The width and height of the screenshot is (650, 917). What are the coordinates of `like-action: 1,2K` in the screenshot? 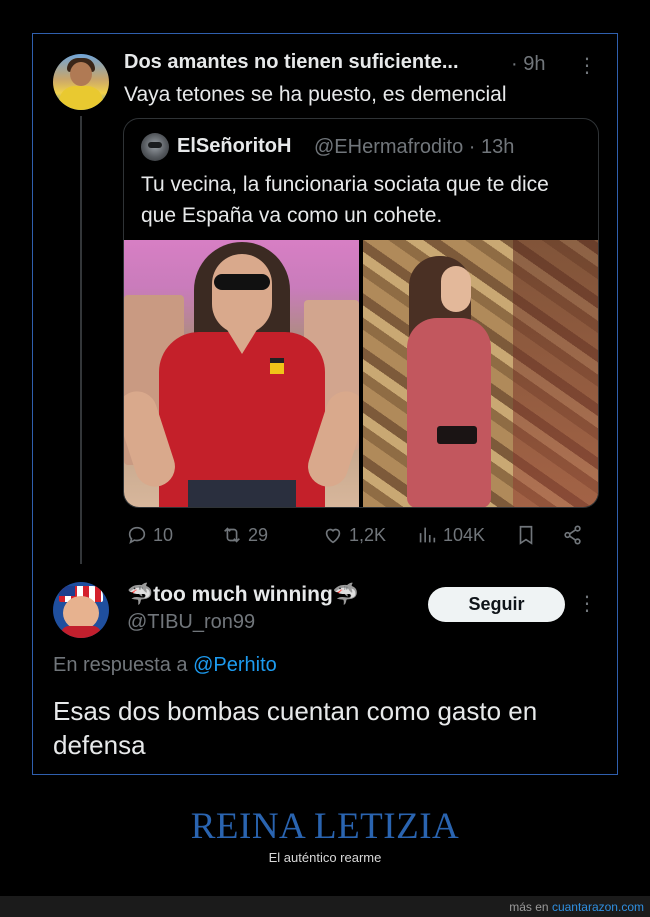 It's located at (354, 535).